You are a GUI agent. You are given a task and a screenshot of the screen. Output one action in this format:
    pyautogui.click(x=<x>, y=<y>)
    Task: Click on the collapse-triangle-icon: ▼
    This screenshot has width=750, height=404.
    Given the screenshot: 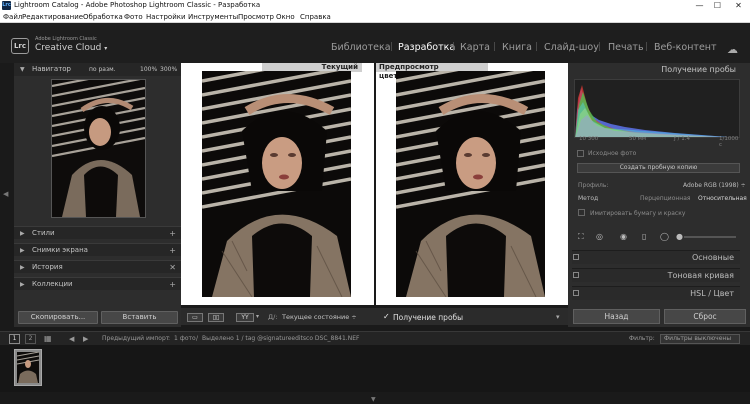 What is the action you would take?
    pyautogui.click(x=22, y=69)
    